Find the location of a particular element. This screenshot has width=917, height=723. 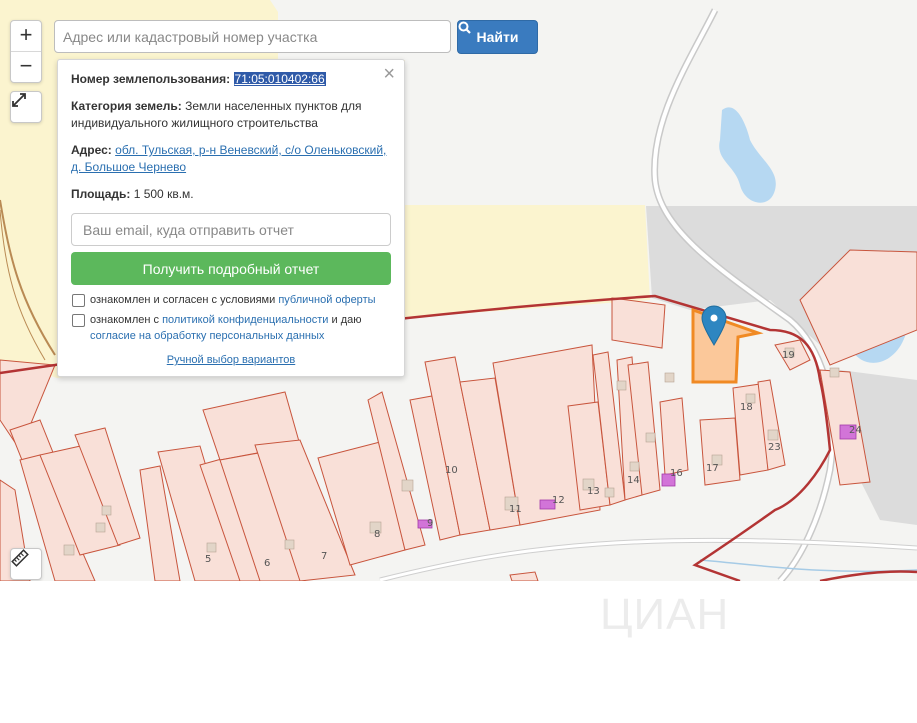

search-icon is located at coordinates (464, 27).